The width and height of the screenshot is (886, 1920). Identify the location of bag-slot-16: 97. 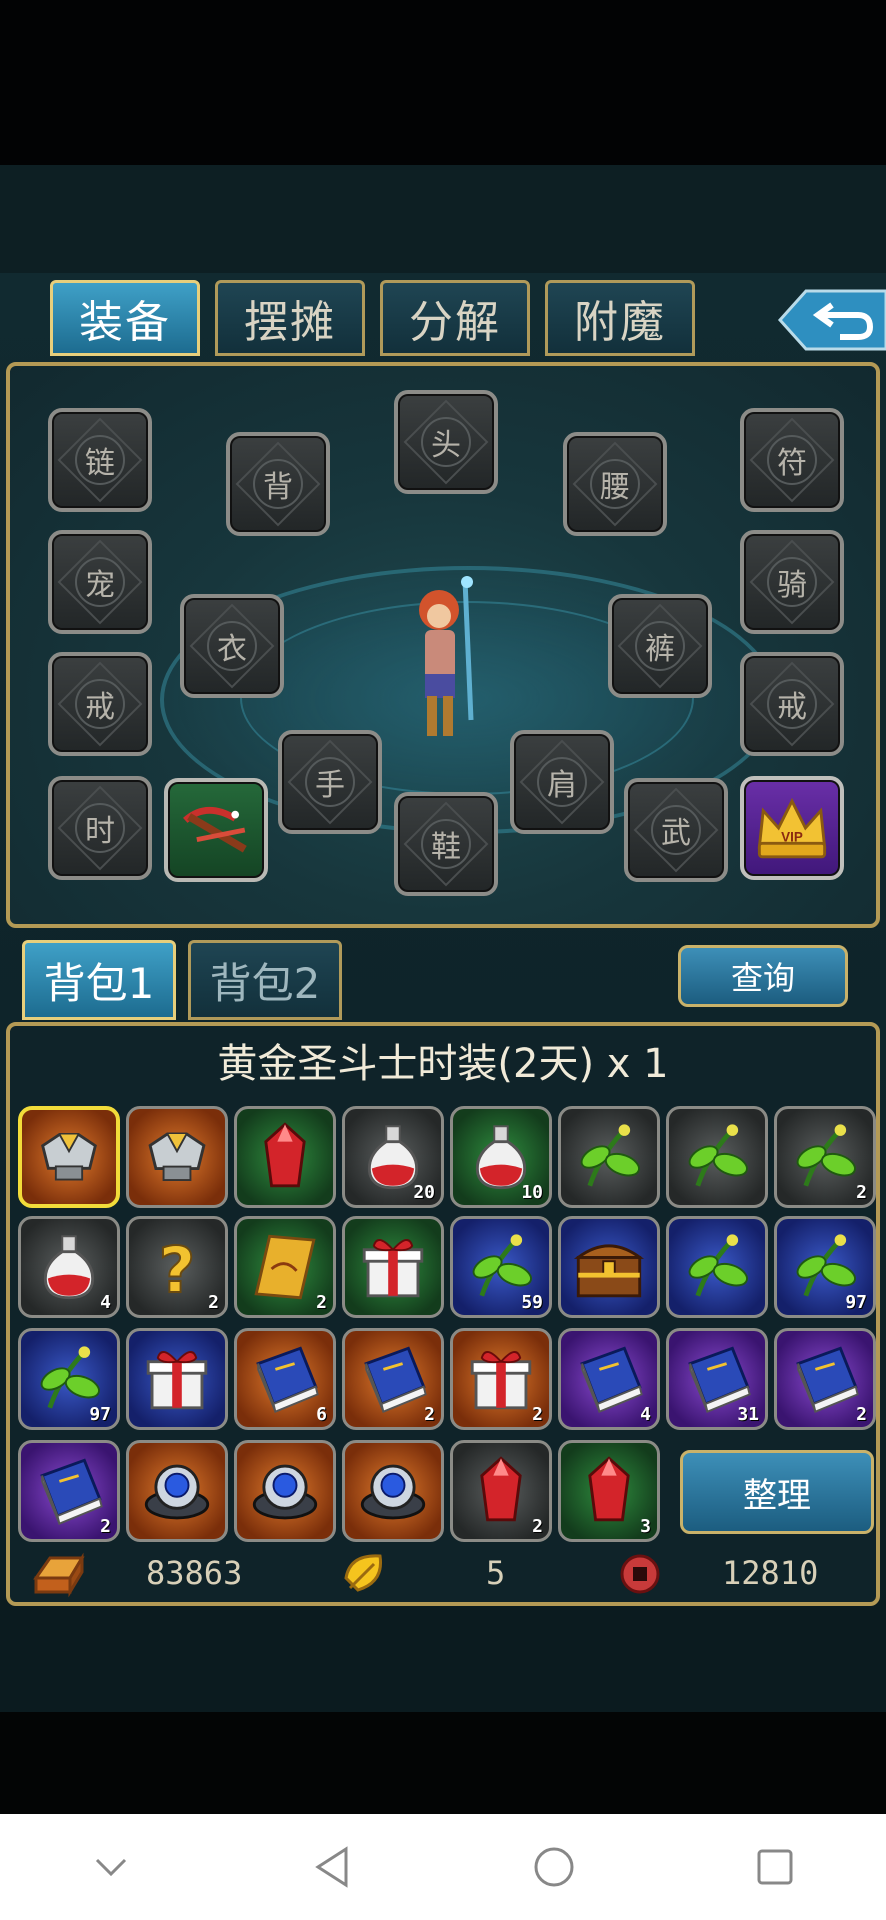
(825, 1267).